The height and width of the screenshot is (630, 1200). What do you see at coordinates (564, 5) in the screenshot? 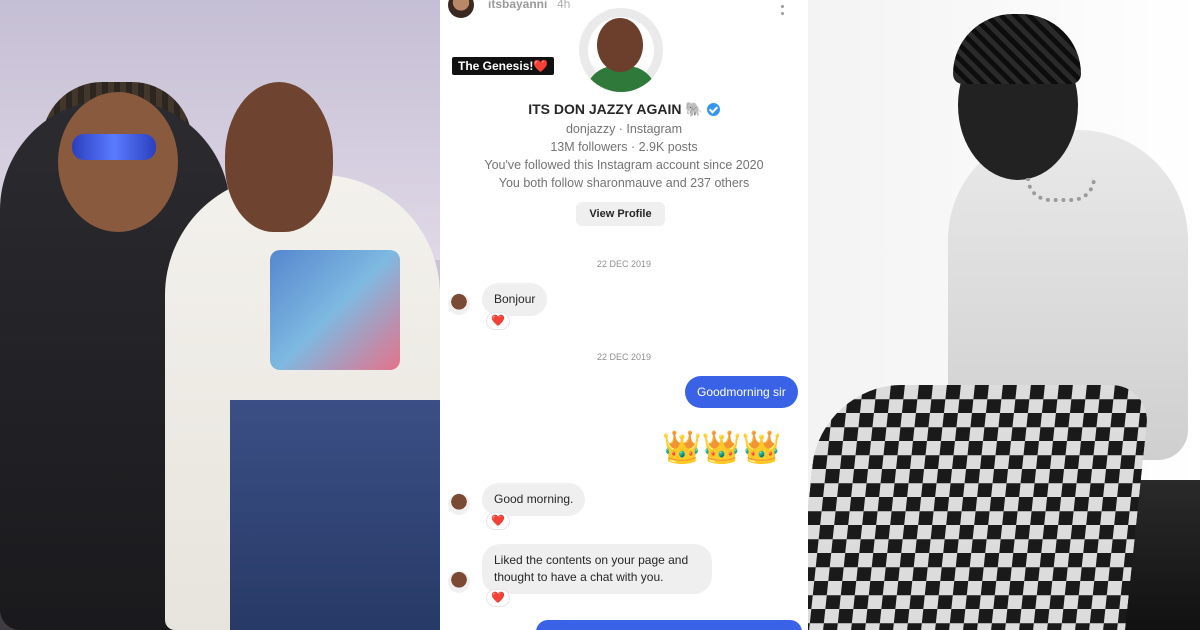
I see `story-time: 4h` at bounding box center [564, 5].